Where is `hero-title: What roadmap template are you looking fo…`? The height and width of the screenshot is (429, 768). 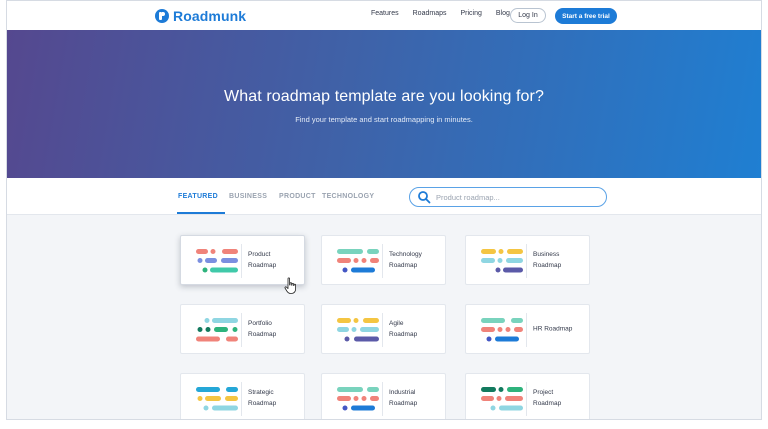
hero-title: What roadmap template are you looking fo… is located at coordinates (384, 96).